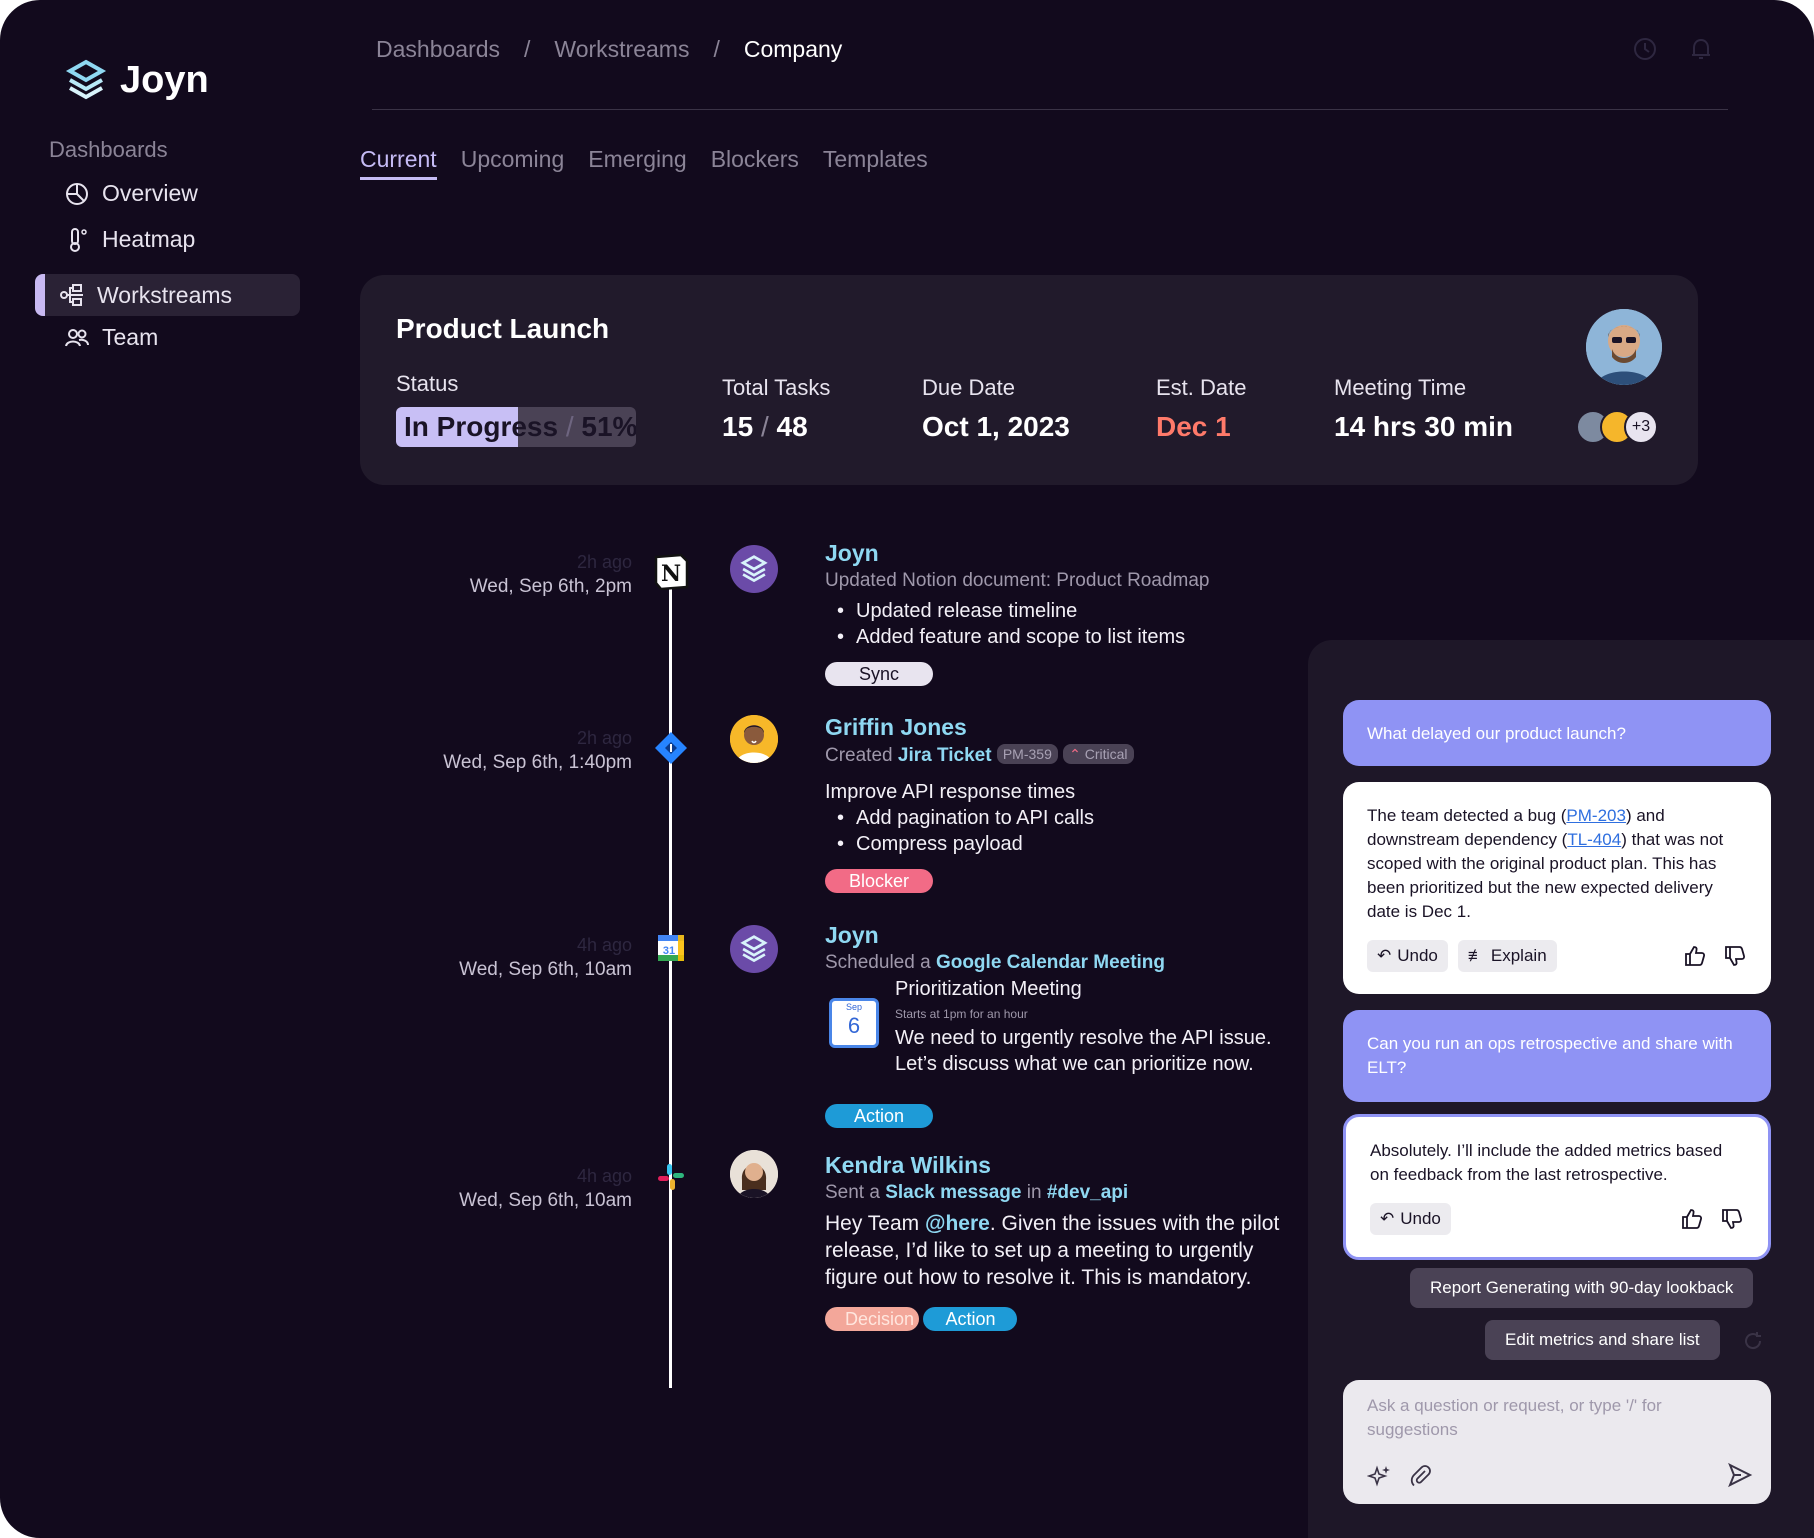 This screenshot has height=1538, width=1814. I want to click on owner-avatar, so click(1624, 347).